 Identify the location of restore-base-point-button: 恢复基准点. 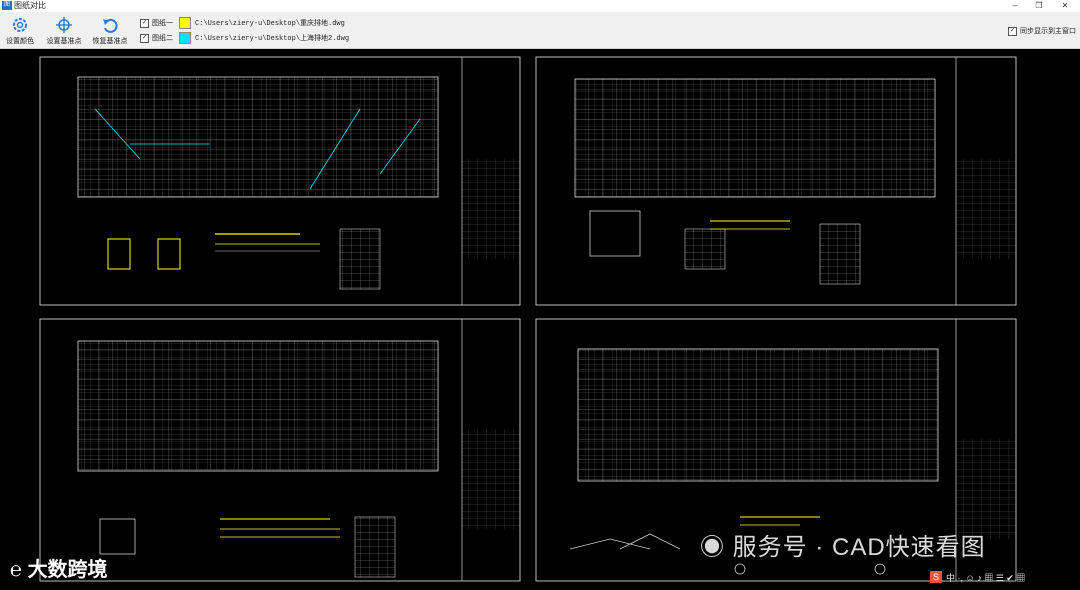
(110, 30).